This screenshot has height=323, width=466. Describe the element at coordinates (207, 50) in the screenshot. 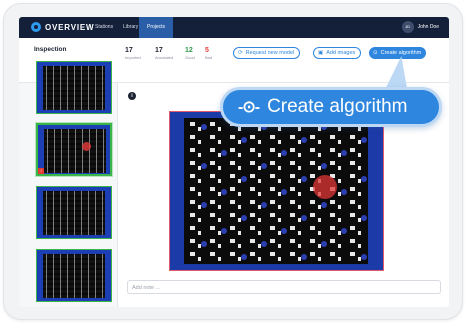

I see `stat-bad-value: 5` at that location.